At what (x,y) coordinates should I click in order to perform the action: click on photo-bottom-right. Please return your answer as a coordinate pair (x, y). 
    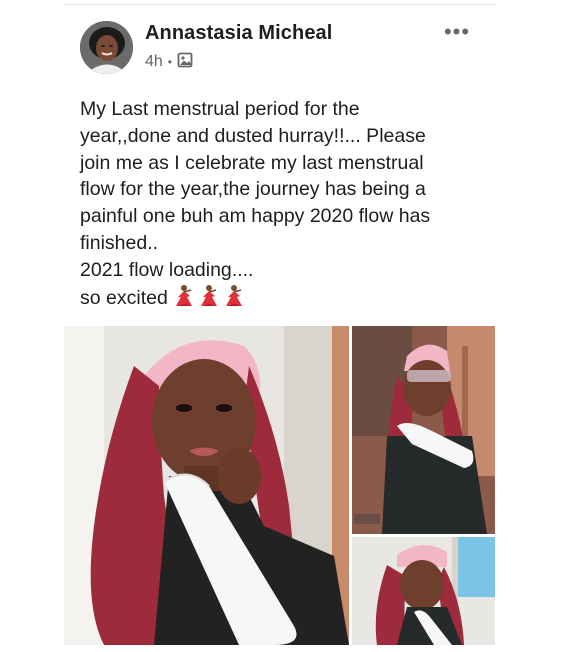
    Looking at the image, I should click on (423, 591).